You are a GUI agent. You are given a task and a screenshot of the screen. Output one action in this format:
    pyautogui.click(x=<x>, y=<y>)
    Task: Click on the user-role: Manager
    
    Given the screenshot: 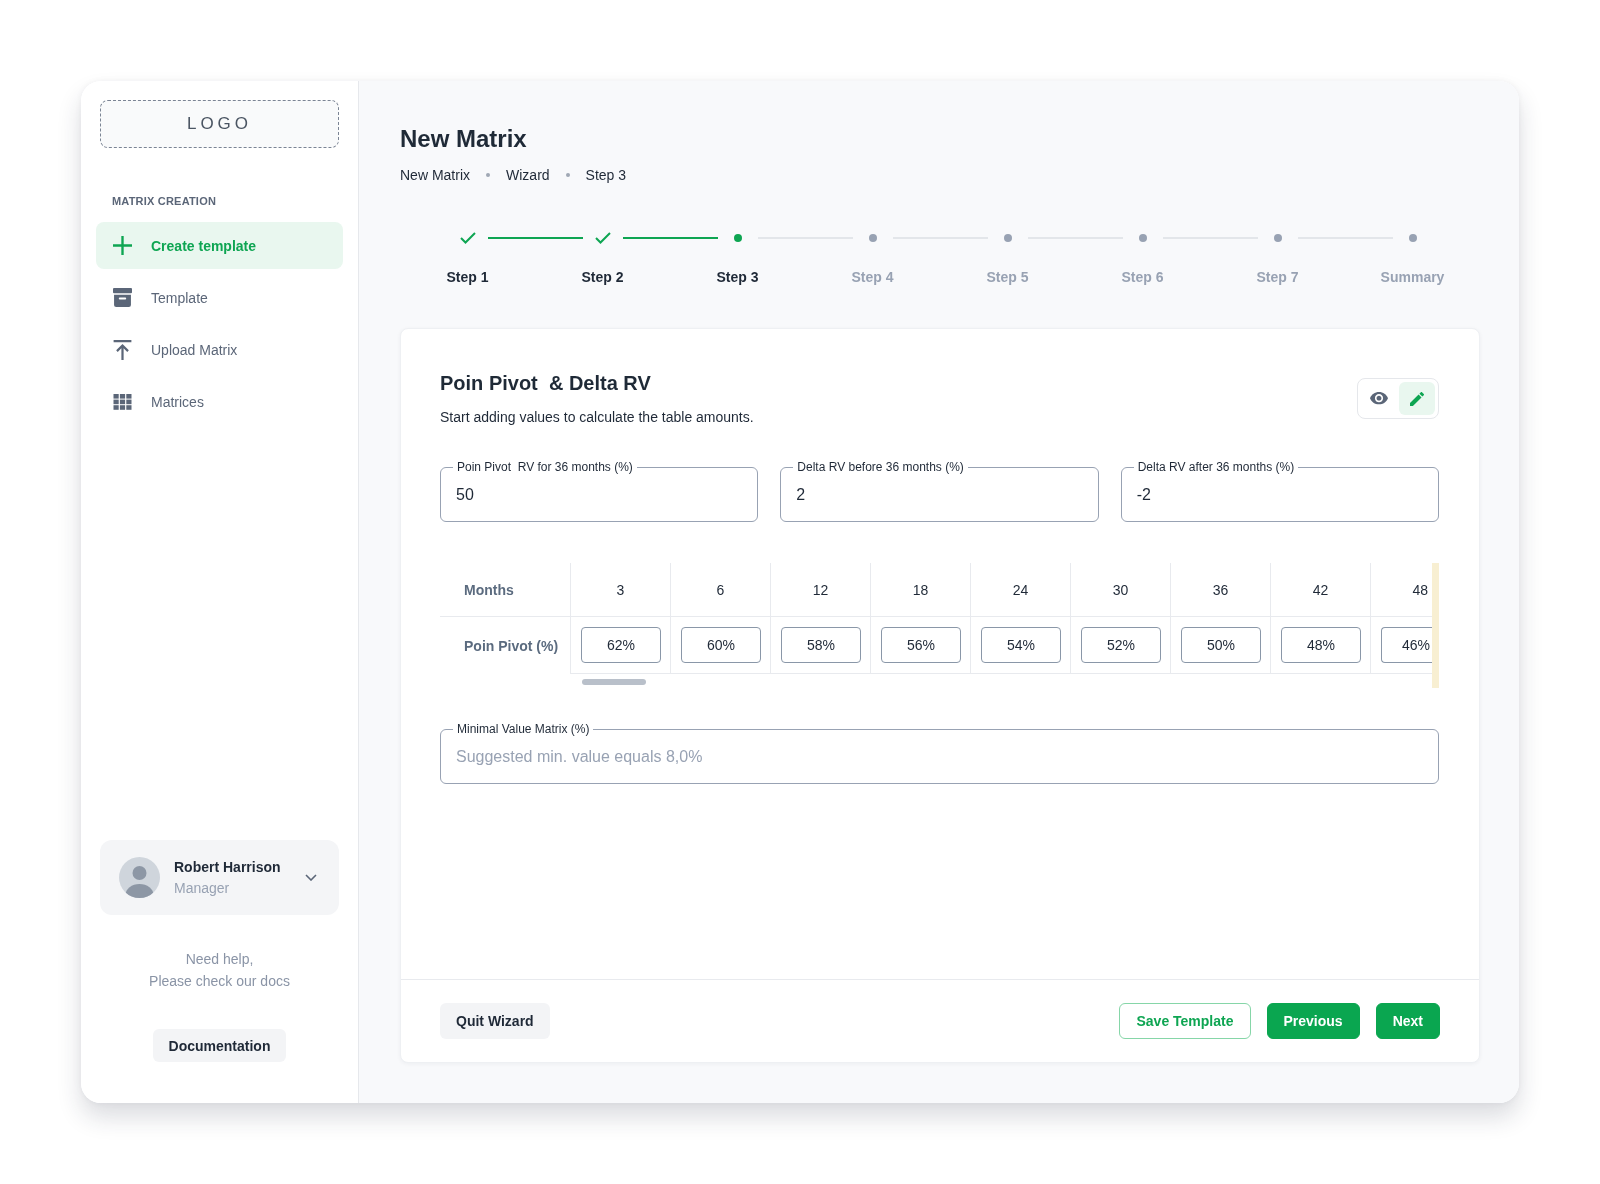 What is the action you would take?
    pyautogui.click(x=202, y=888)
    